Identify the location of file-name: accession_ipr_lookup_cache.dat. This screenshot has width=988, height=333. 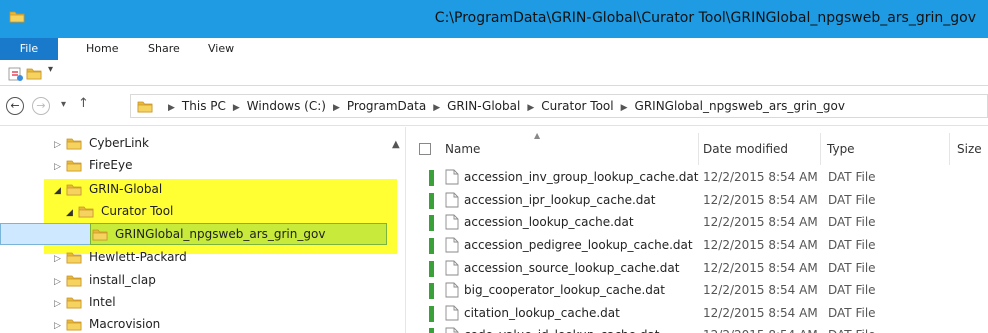
(560, 200).